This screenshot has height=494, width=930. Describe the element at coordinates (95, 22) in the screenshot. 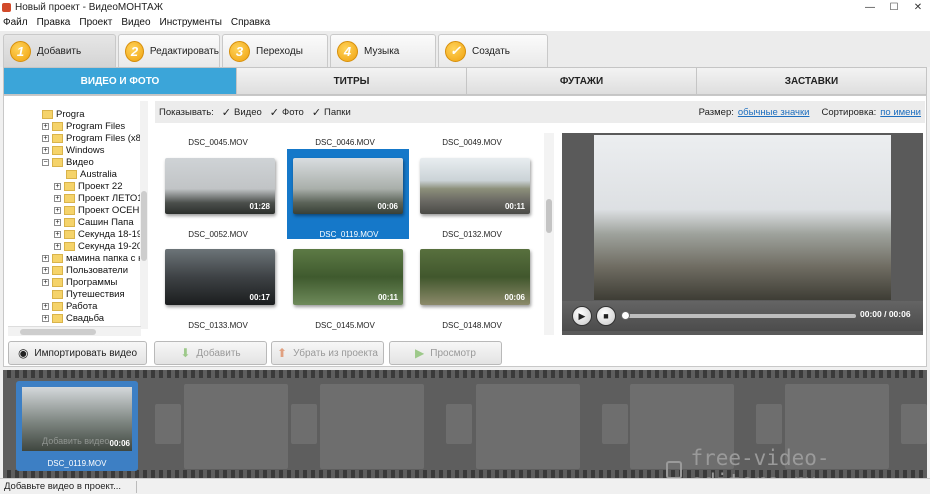

I see `menu-project: Проект` at that location.